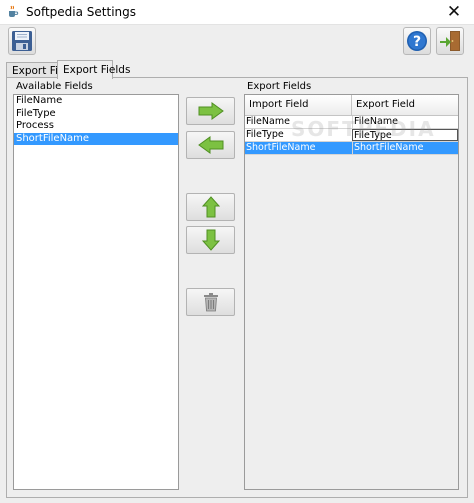 Image resolution: width=474 pixels, height=503 pixels. I want to click on title-bar: Softpedia Settings ✕, so click(237, 12).